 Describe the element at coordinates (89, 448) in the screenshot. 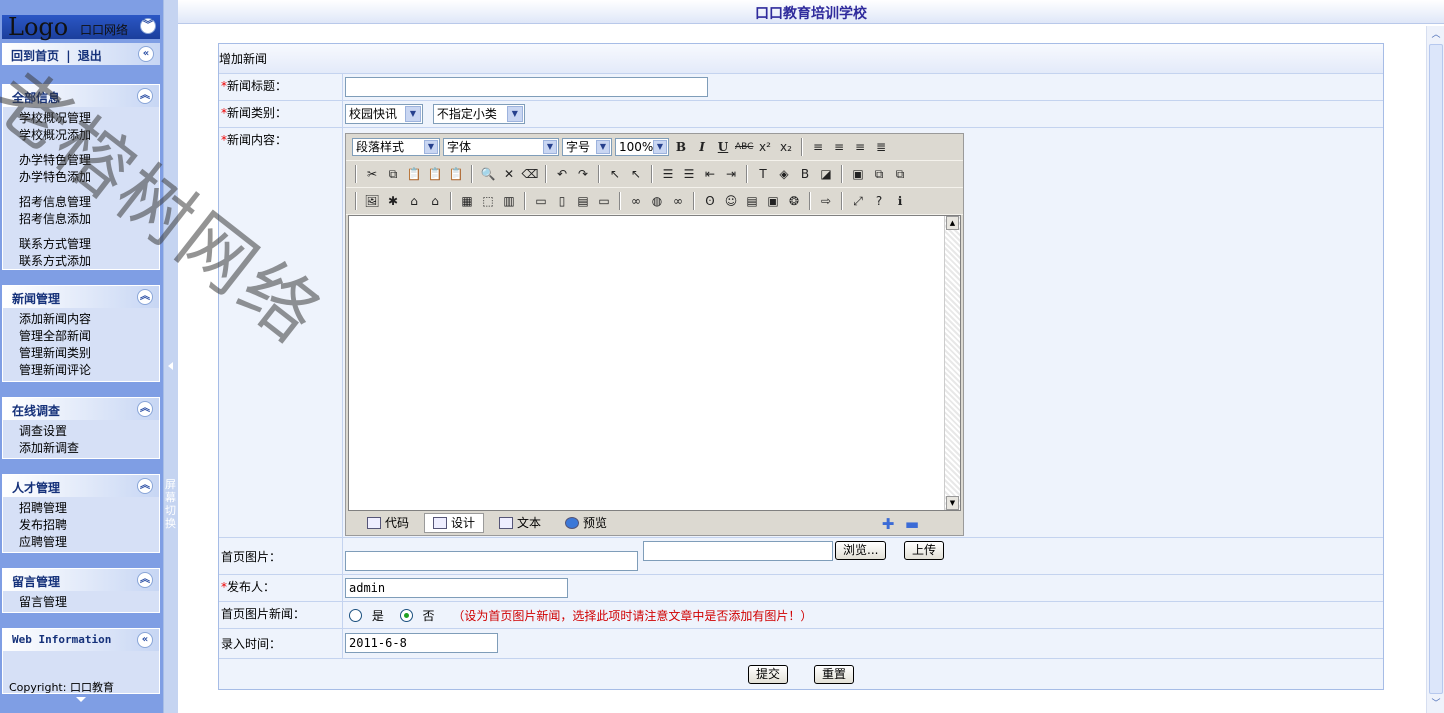

I see `sidebar-item-survey-add: 添加新调查` at that location.